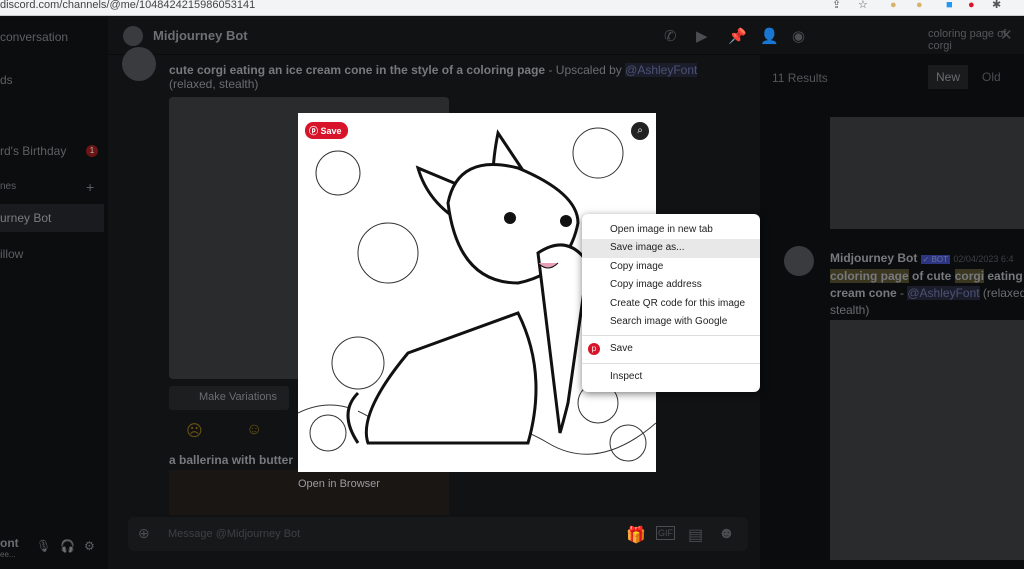 This screenshot has height=569, width=1024. What do you see at coordinates (254, 430) in the screenshot?
I see `rating-emoji-icon: ☺` at bounding box center [254, 430].